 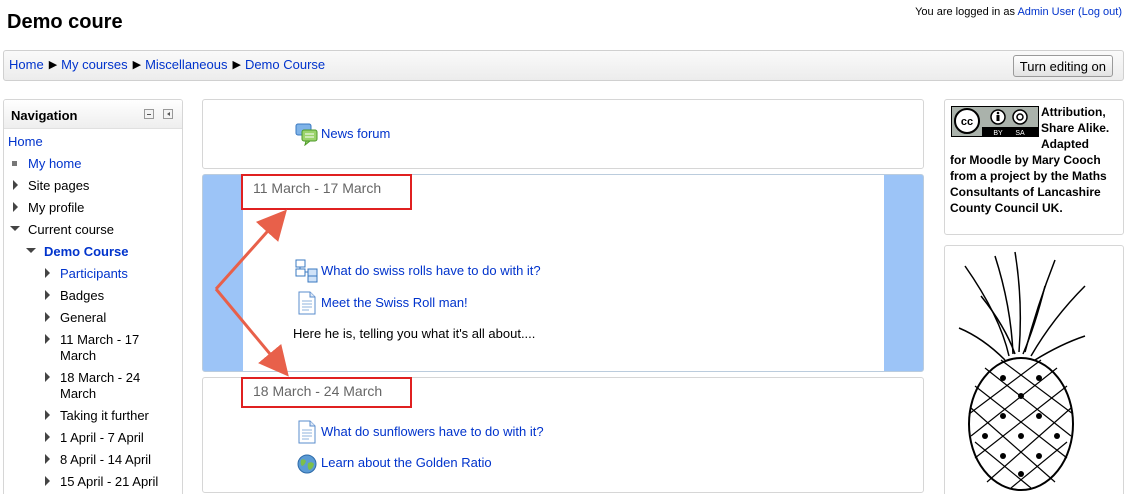 What do you see at coordinates (995, 121) in the screenshot?
I see `cc-by-sa-badge: cc BY SA` at bounding box center [995, 121].